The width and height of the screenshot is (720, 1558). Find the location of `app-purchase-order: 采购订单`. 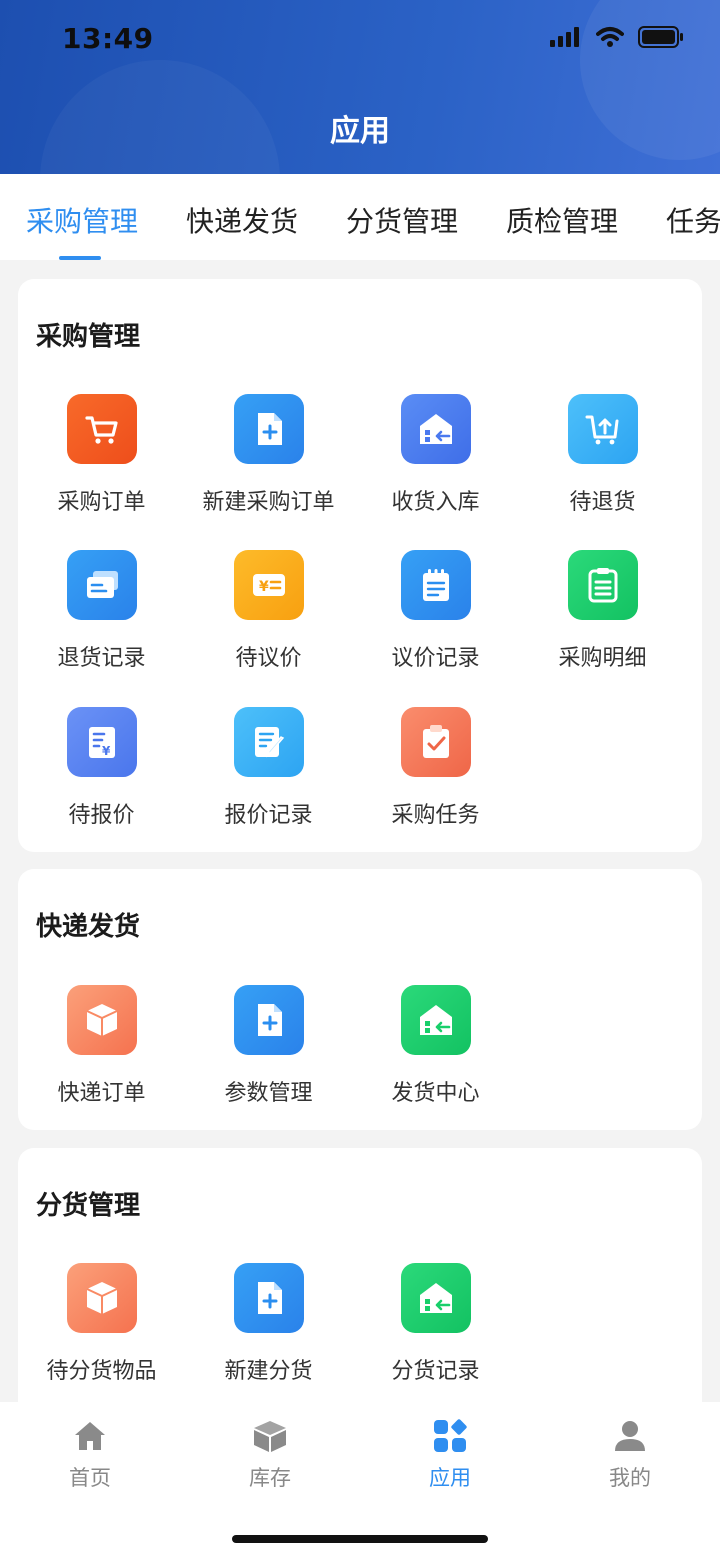

app-purchase-order: 采购订单 is located at coordinates (101, 455).